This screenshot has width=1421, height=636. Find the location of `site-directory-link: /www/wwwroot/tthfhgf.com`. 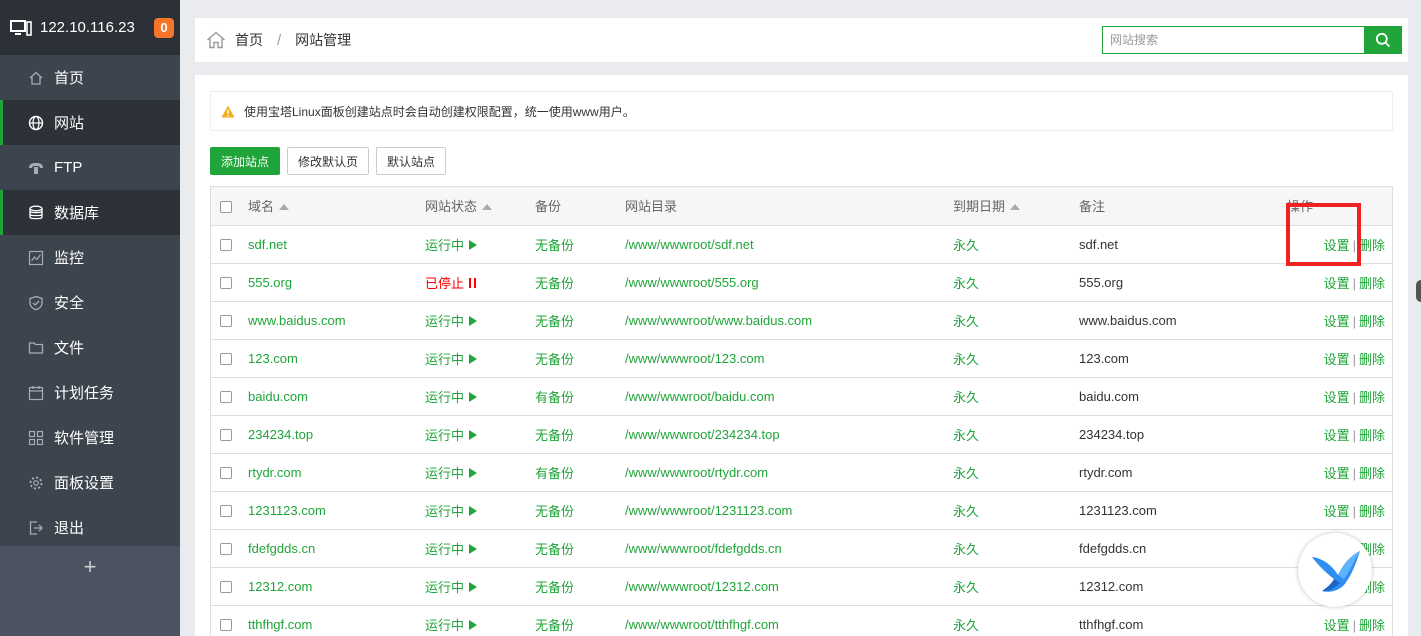

site-directory-link: /www/wwwroot/tthfhgf.com is located at coordinates (789, 620).